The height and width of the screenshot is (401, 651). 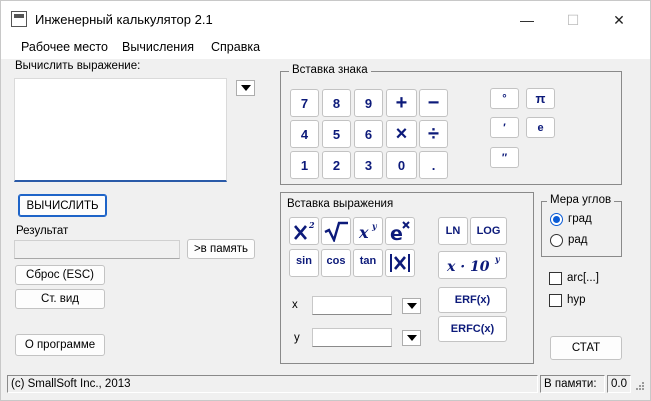 I want to click on radians-label: рад, so click(x=578, y=240).